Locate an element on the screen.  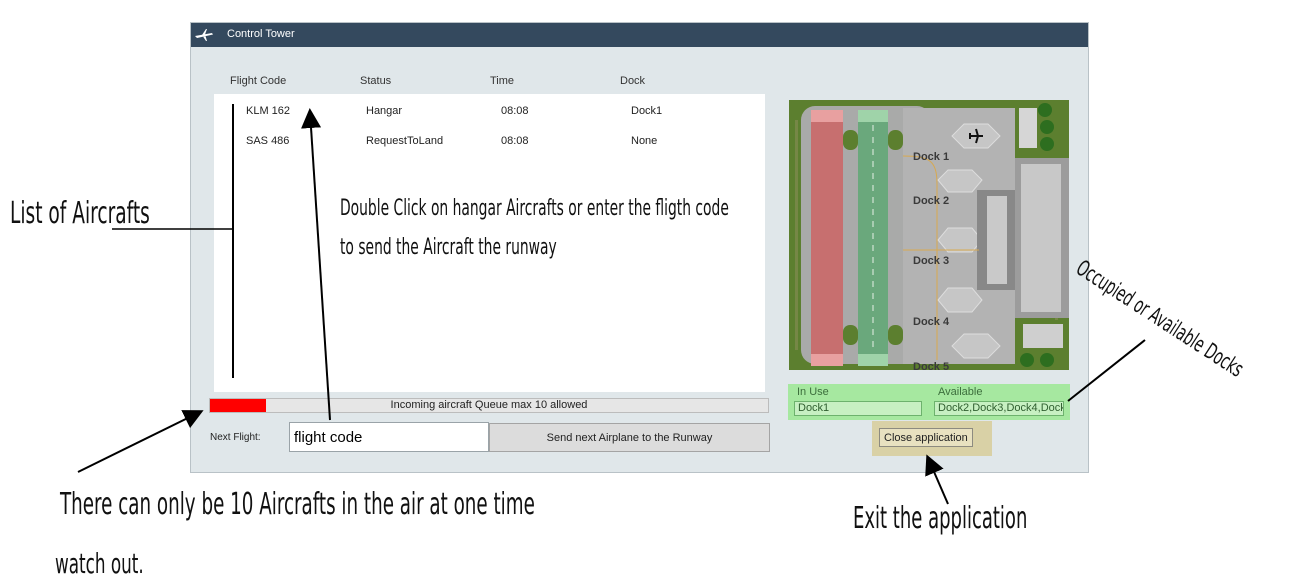
double-click-arrow is located at coordinates (316, 264).